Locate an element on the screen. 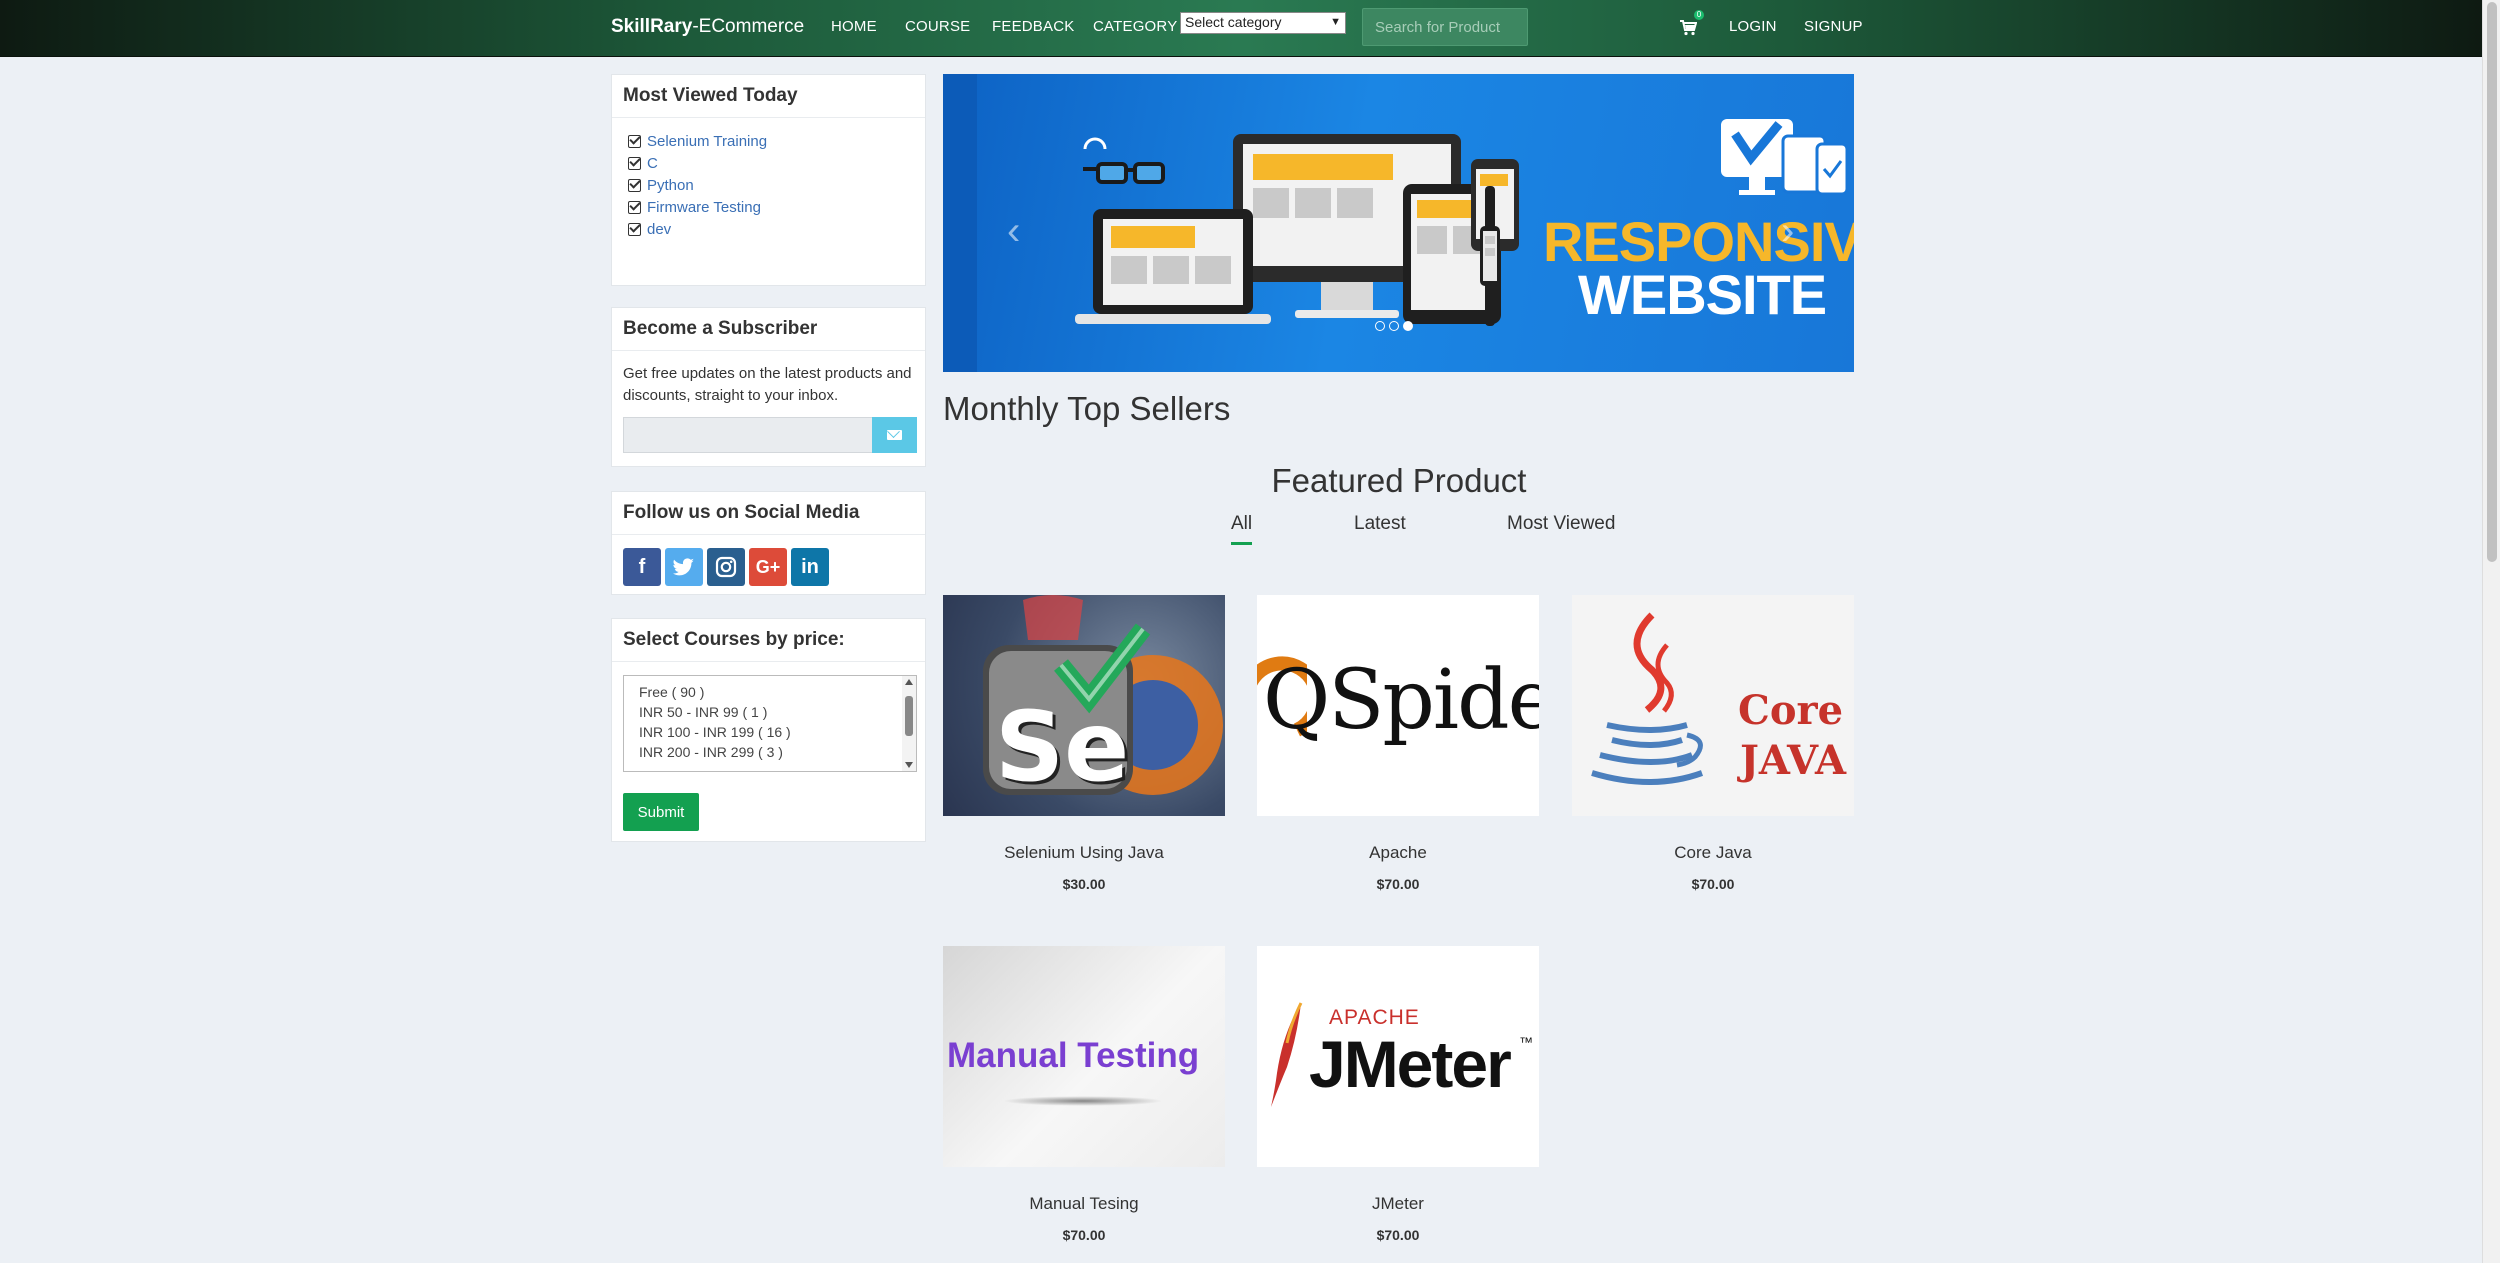  google-plus-icon: G+ is located at coordinates (768, 567).